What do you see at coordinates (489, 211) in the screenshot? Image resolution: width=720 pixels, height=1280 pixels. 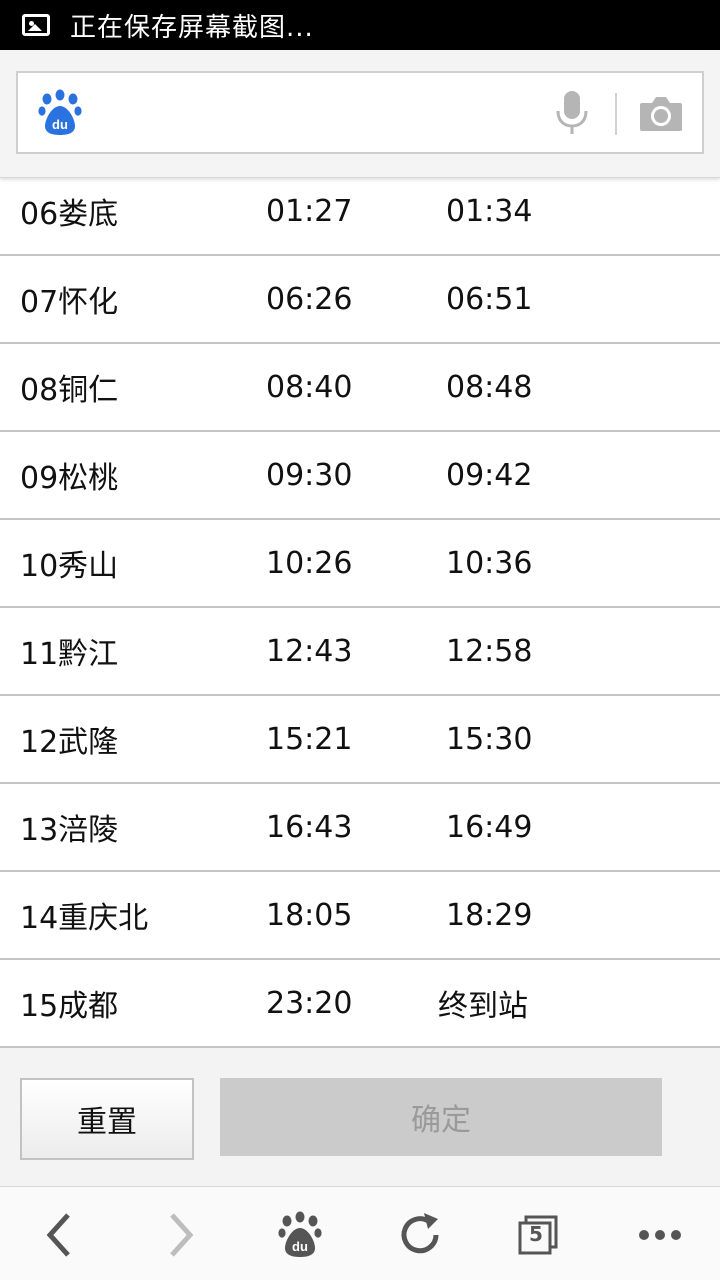 I see `departure-time: 01:34` at bounding box center [489, 211].